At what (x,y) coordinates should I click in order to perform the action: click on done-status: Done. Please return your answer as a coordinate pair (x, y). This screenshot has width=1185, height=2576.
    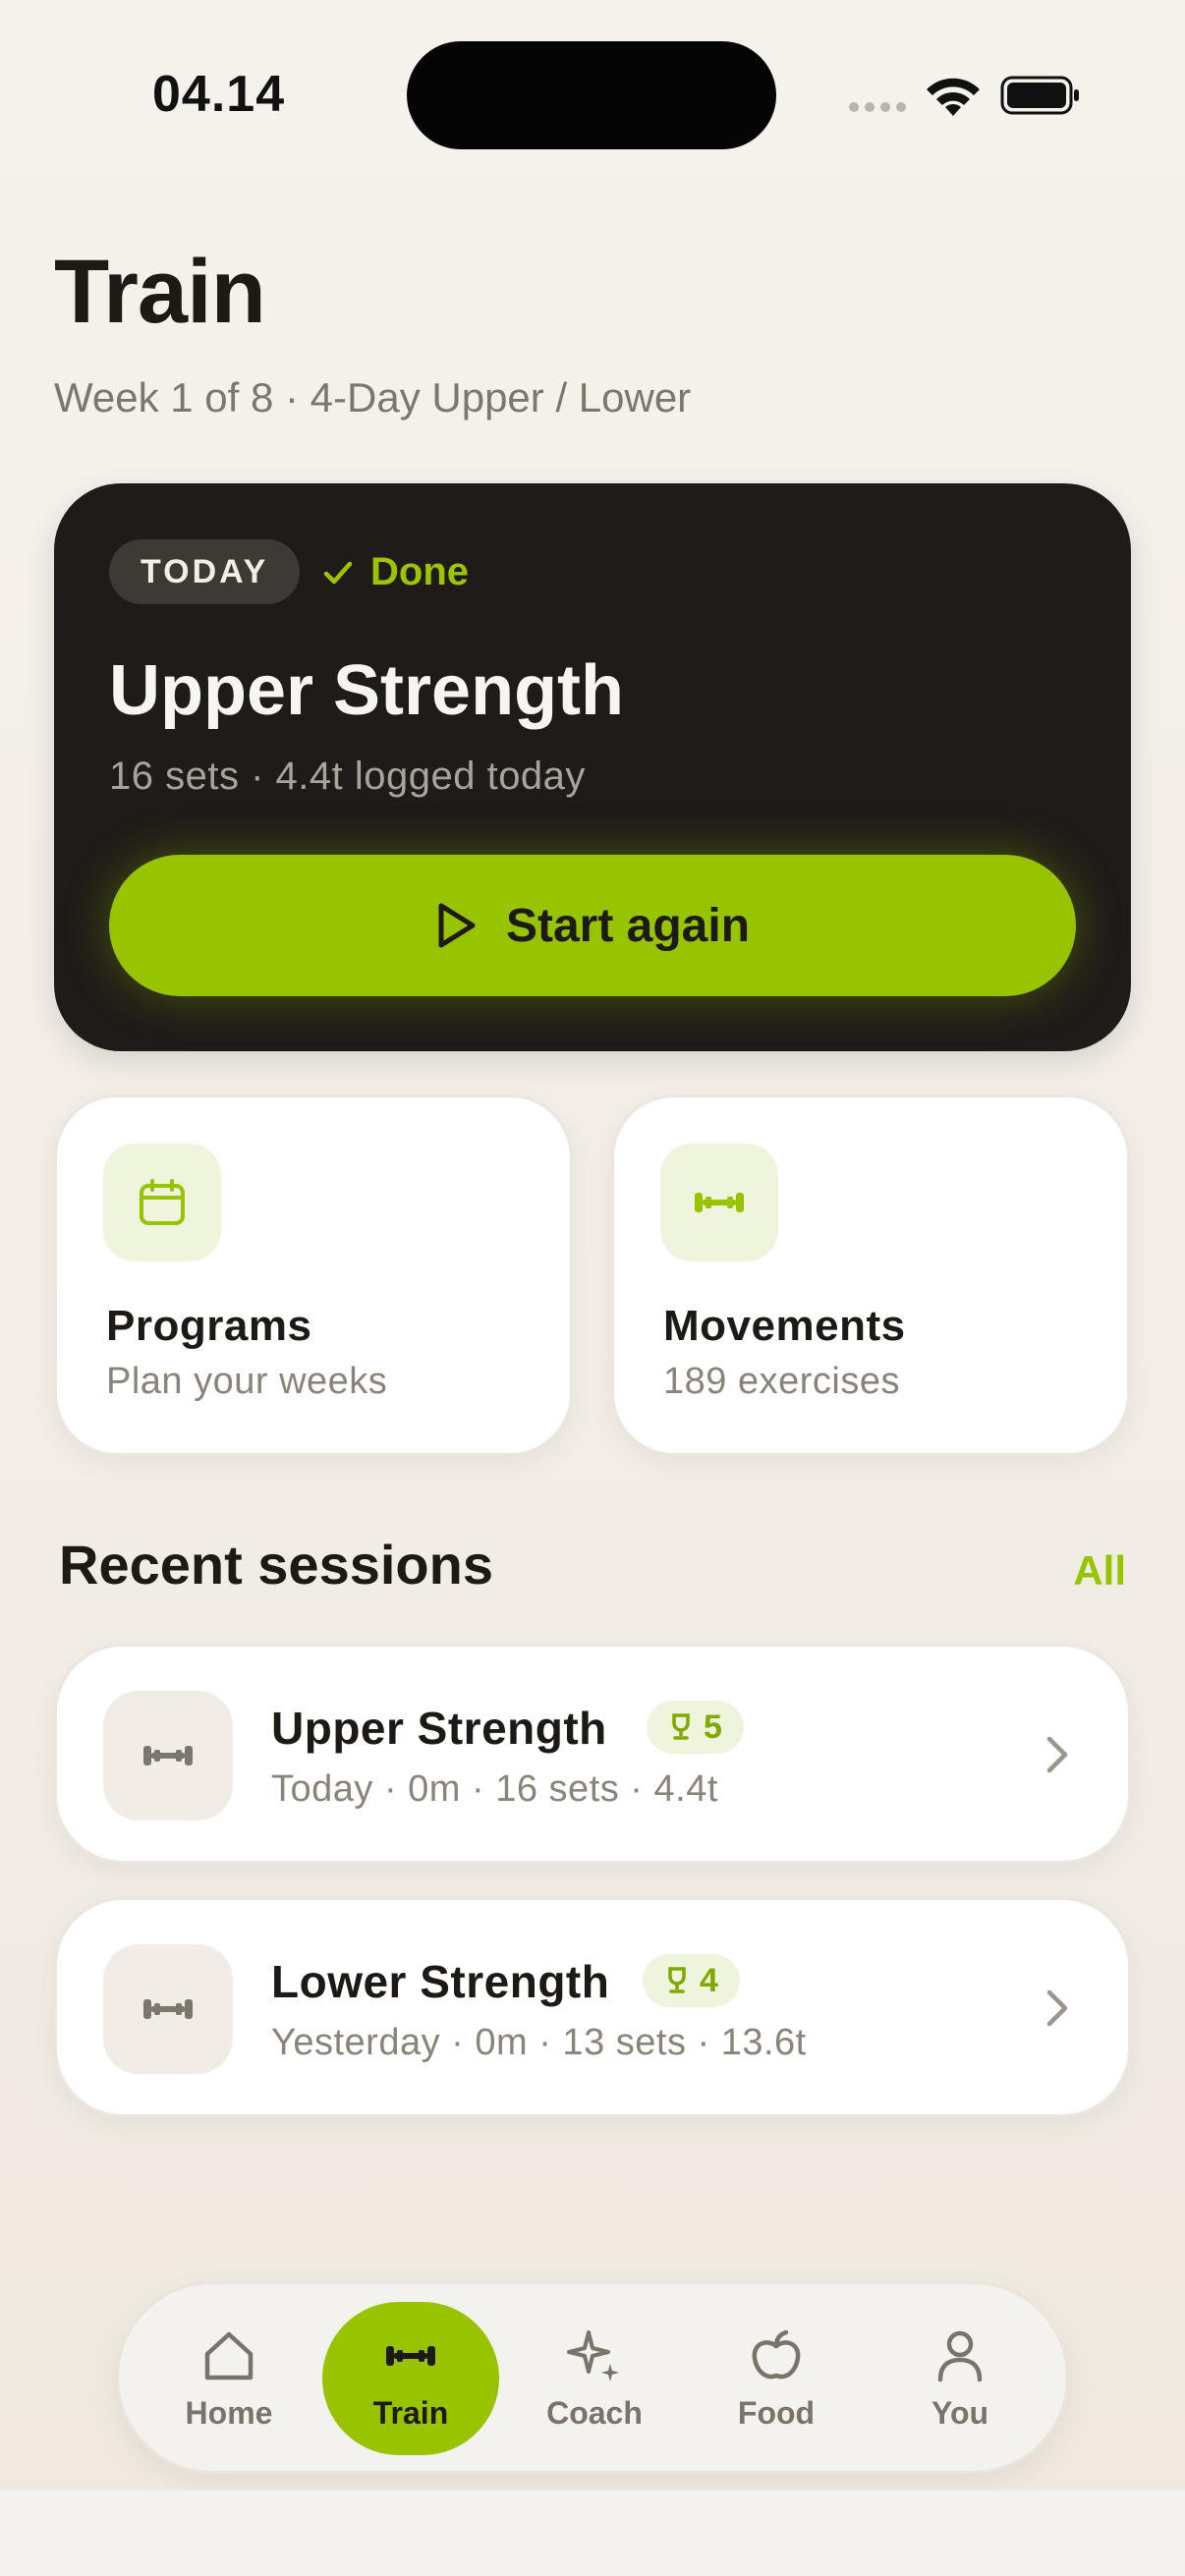
    Looking at the image, I should click on (395, 572).